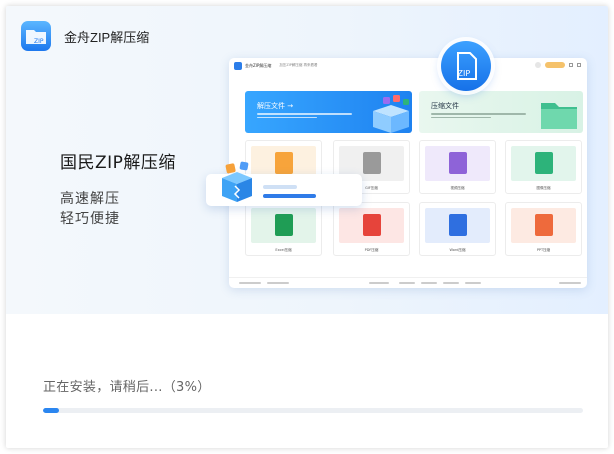  I want to click on title-bar: ZIP 金舟ZIP解压缩, so click(84, 36).